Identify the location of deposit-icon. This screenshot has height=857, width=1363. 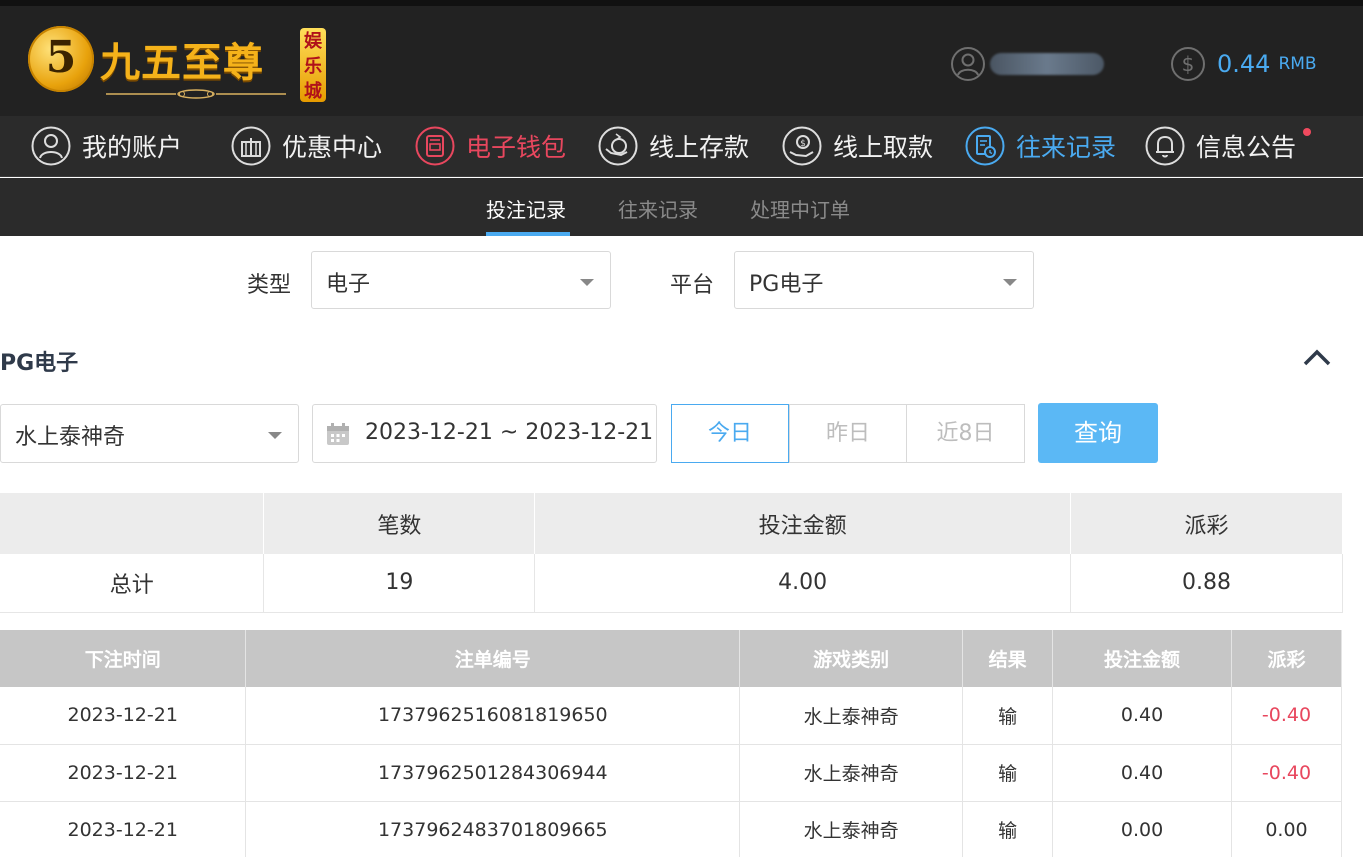
(618, 146).